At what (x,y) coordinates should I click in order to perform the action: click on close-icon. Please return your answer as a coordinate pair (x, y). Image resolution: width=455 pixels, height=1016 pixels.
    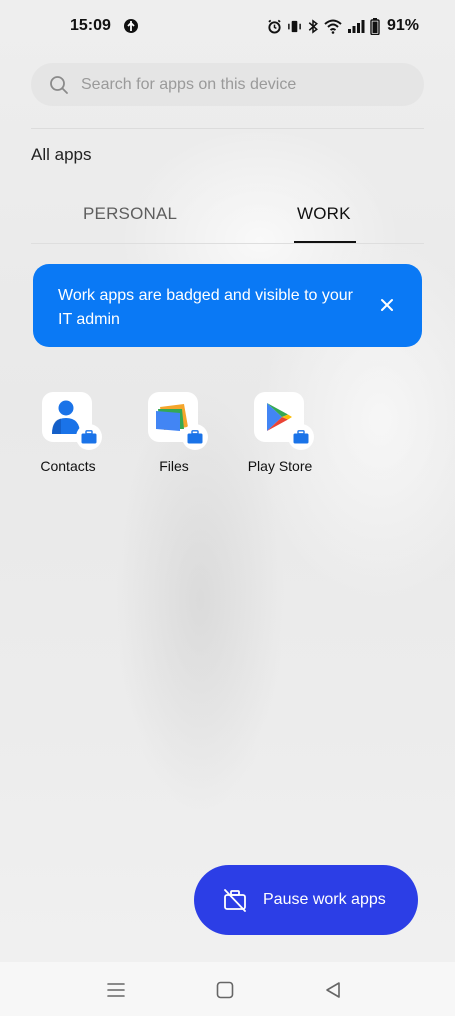
    Looking at the image, I should click on (387, 305).